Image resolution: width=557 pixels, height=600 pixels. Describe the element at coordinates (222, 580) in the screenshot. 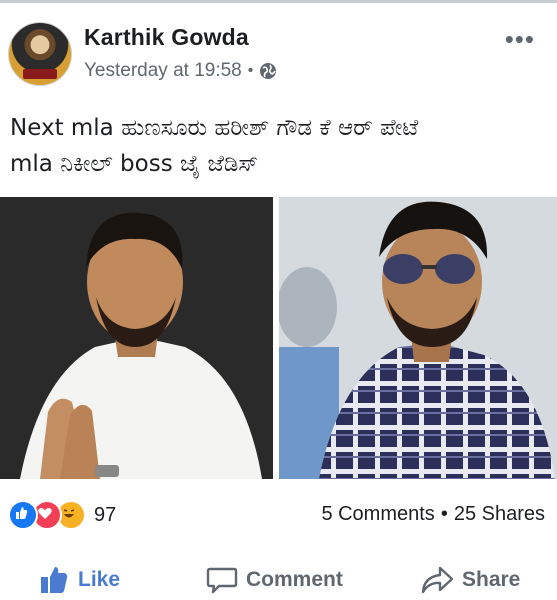

I see `comment-icon` at that location.